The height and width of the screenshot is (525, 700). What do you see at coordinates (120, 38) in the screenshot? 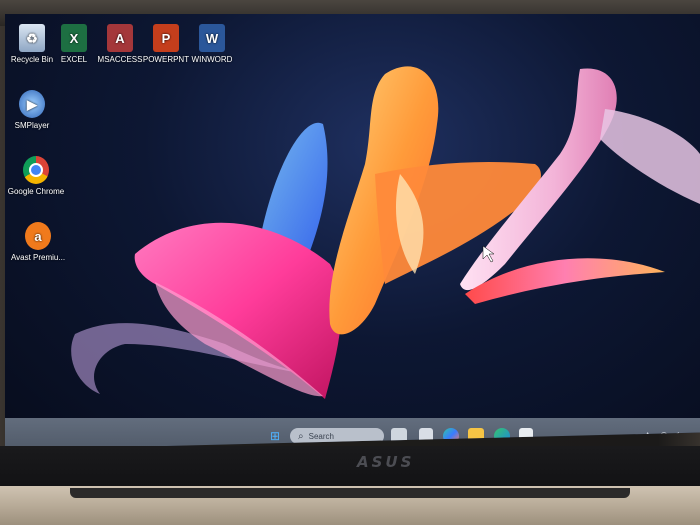
I see `access-icon: A` at bounding box center [120, 38].